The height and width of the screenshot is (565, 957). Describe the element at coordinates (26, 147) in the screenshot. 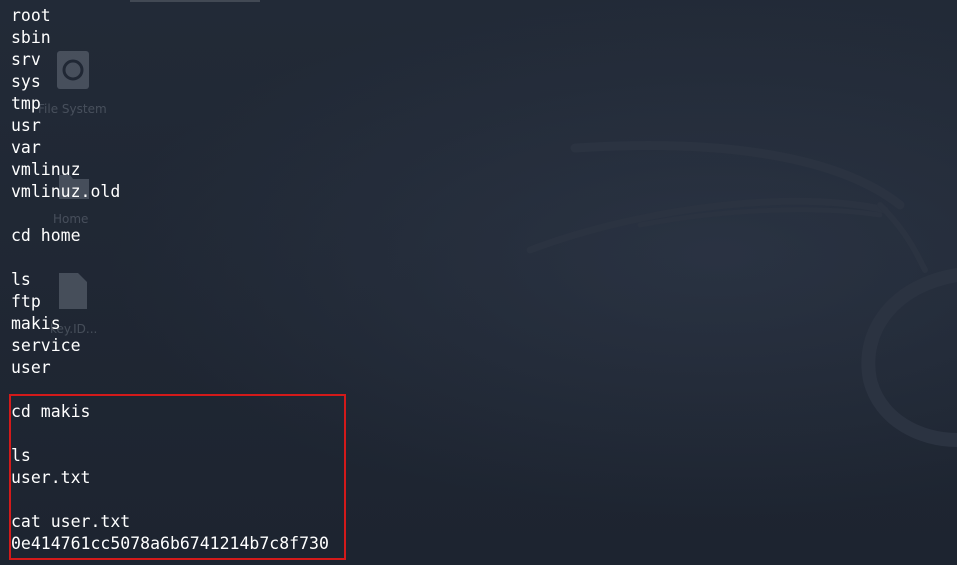

I see `terminal-line: var` at that location.